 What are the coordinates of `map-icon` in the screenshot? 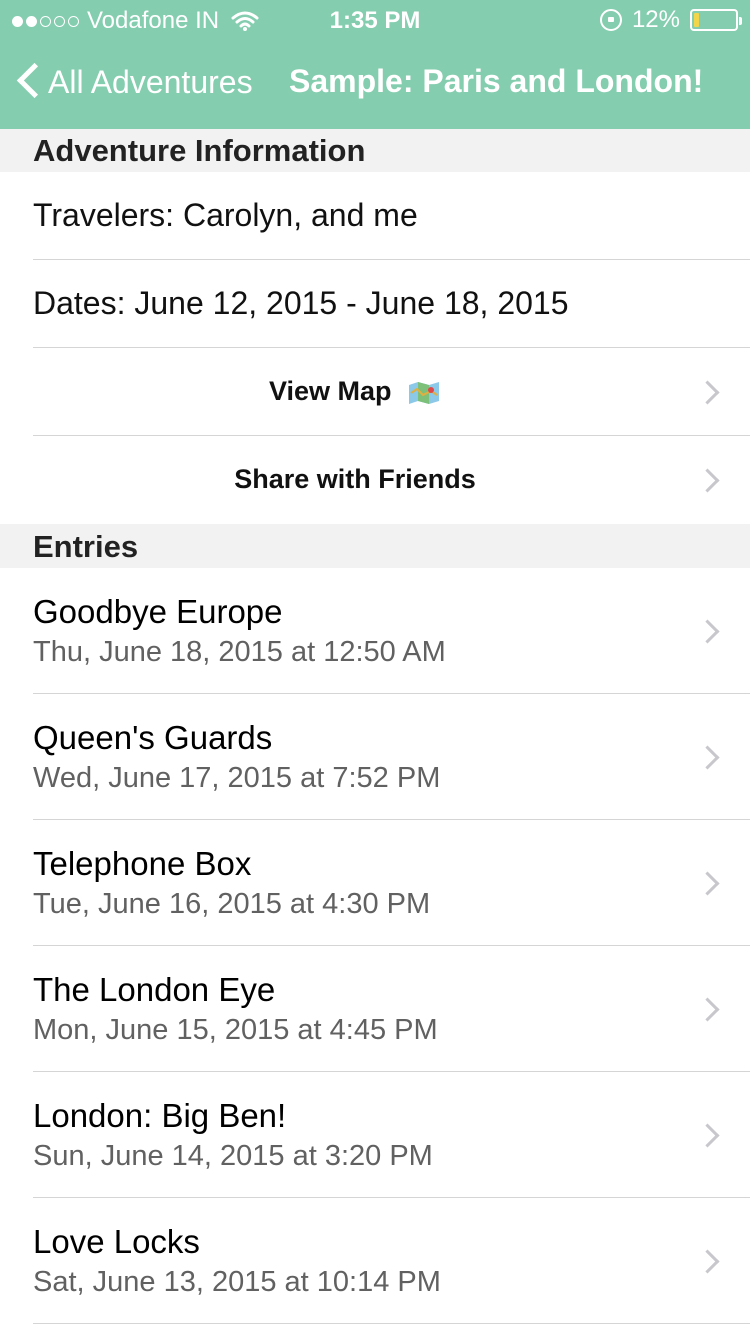 It's located at (424, 392).